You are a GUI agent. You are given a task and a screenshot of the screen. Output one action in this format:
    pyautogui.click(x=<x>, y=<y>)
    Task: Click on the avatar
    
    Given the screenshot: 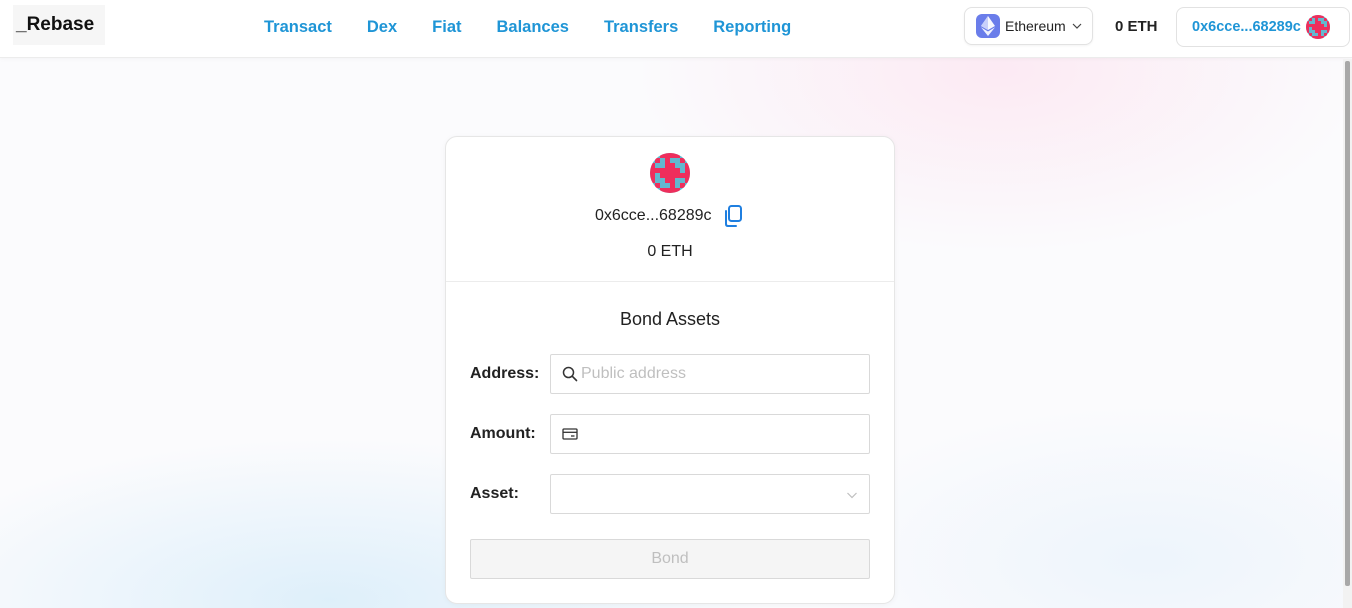 What is the action you would take?
    pyautogui.click(x=1317, y=27)
    